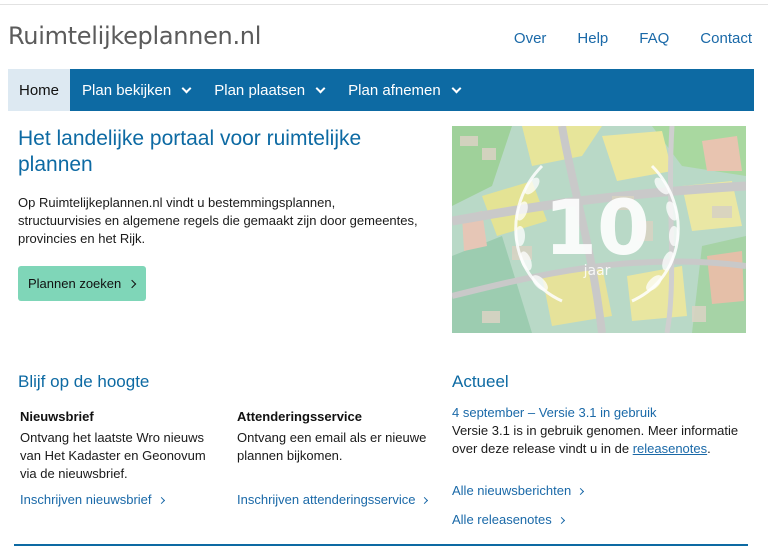 Image resolution: width=768 pixels, height=553 pixels. I want to click on nav-home-label: Home, so click(39, 90).